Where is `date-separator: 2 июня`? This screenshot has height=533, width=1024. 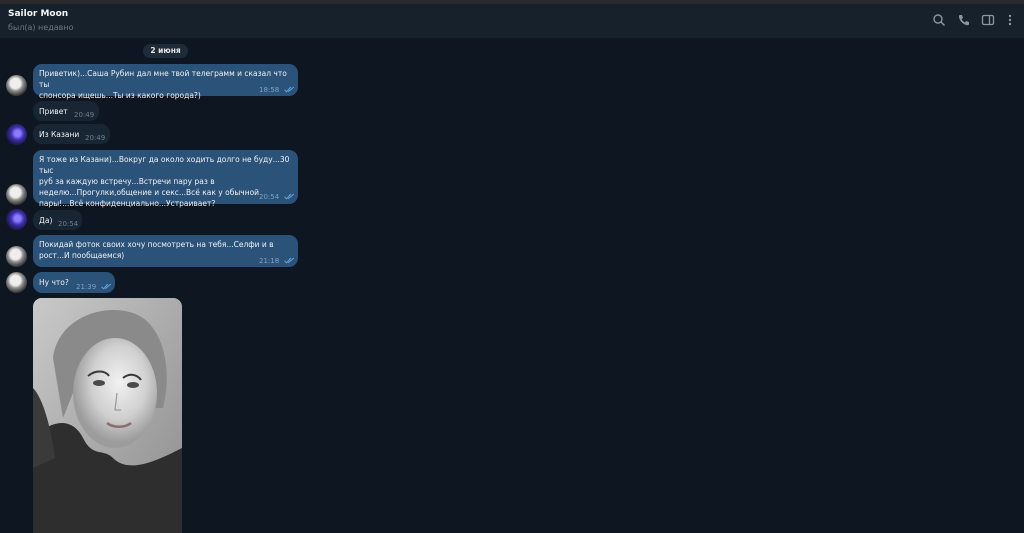 date-separator: 2 июня is located at coordinates (165, 51).